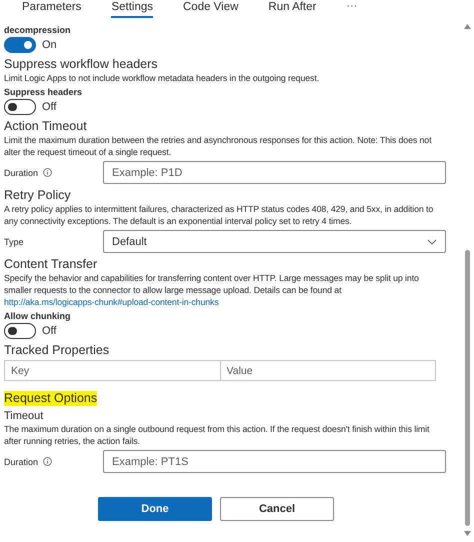  Describe the element at coordinates (38, 195) in the screenshot. I see `section-heading: Retry Policy` at that location.